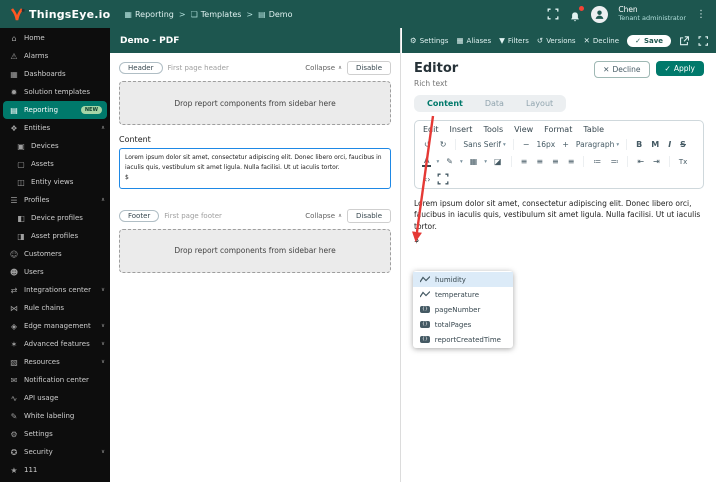  Describe the element at coordinates (601, 40) in the screenshot. I see `decline-header-button: ✕ Decline` at that location.